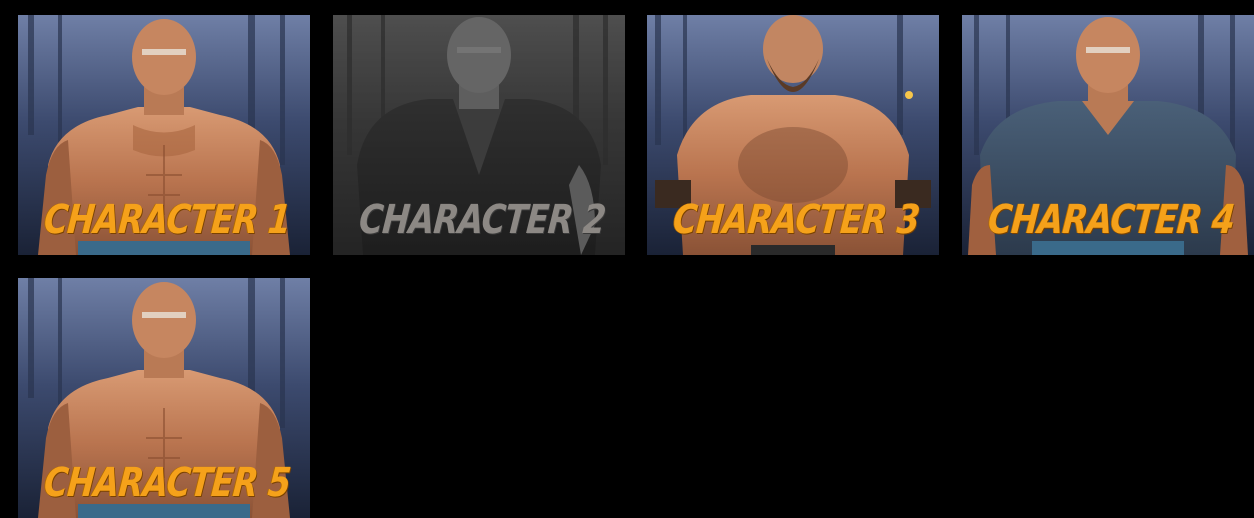  I want to click on character-card-4: CHARACTER 4, so click(1108, 135).